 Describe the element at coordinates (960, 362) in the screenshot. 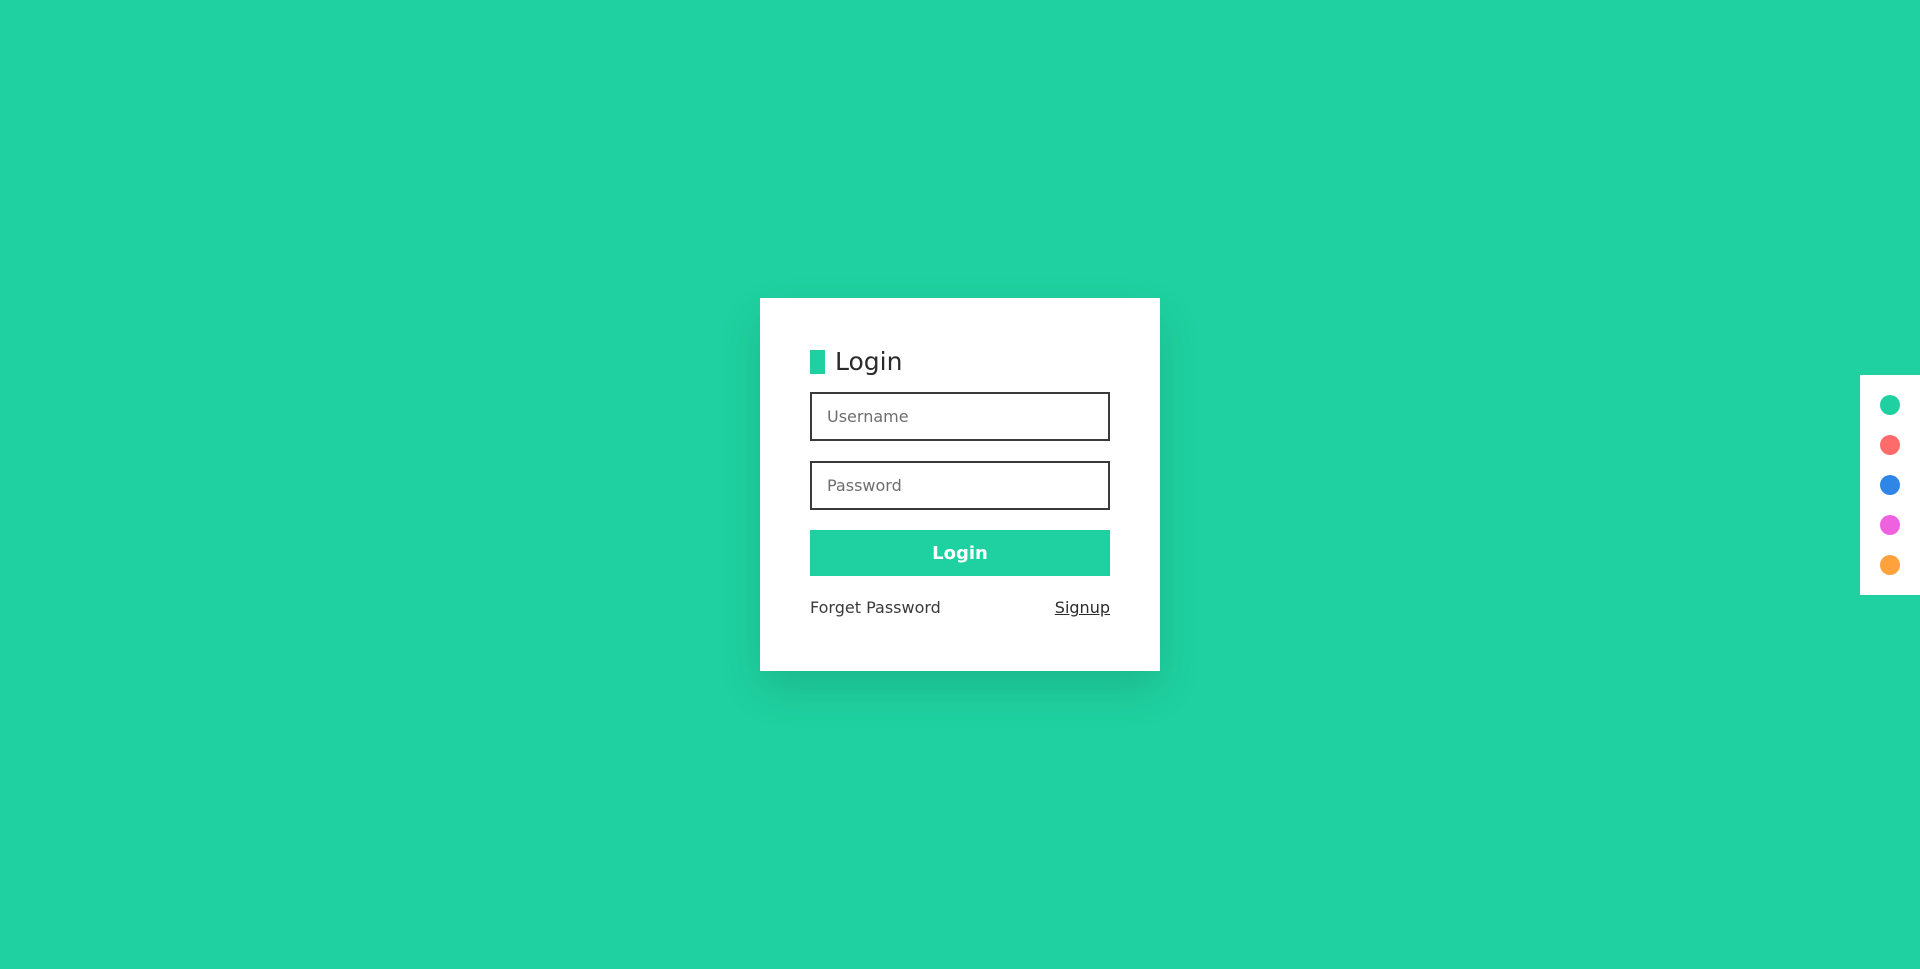

I see `login-title-row: Login` at that location.